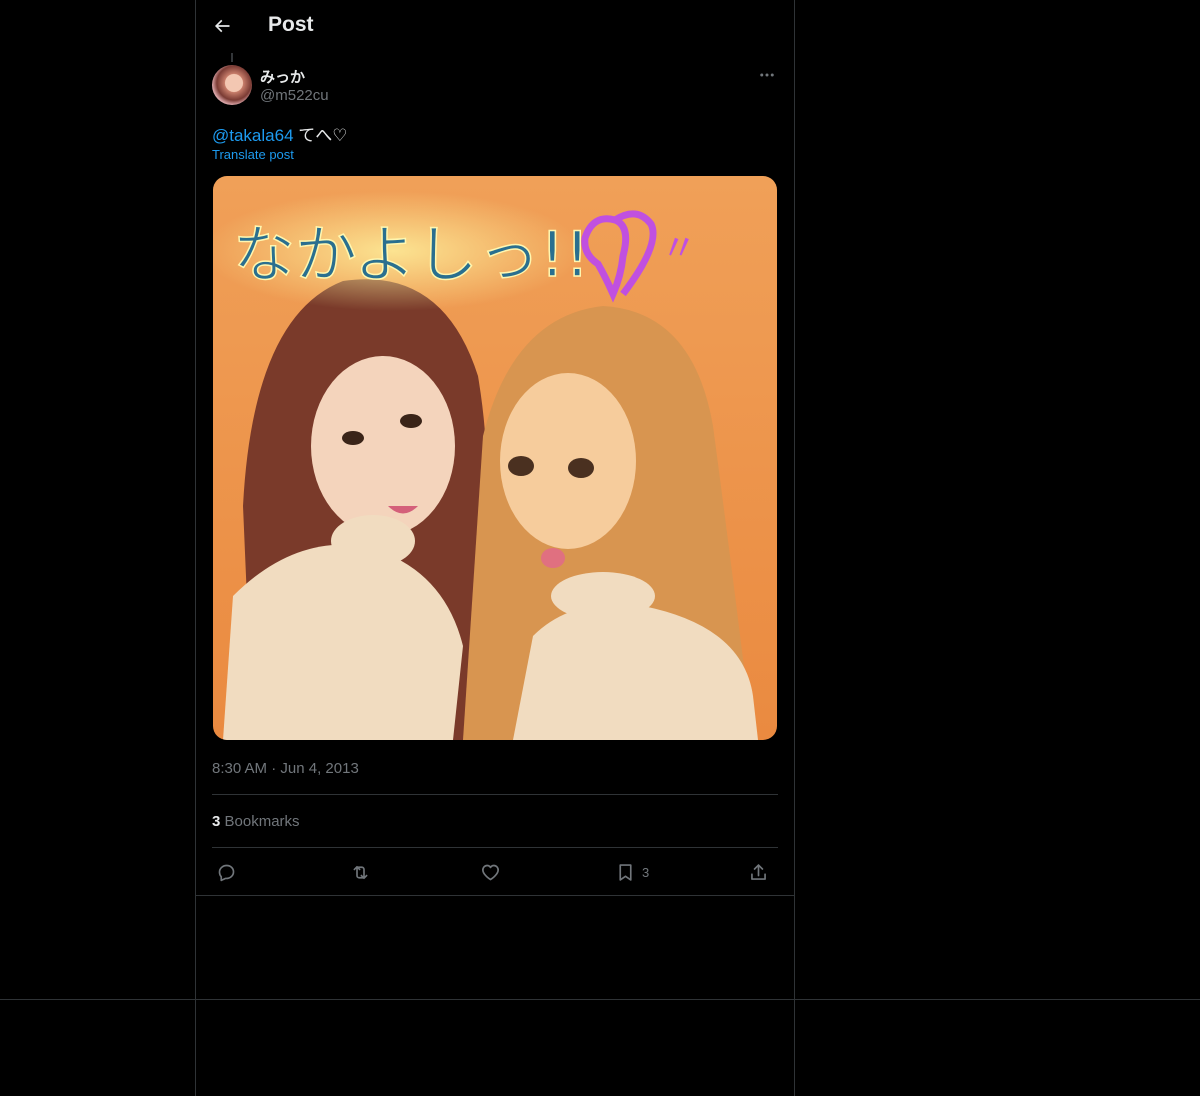 Image resolution: width=1200 pixels, height=1096 pixels. I want to click on repost-button, so click(360, 872).